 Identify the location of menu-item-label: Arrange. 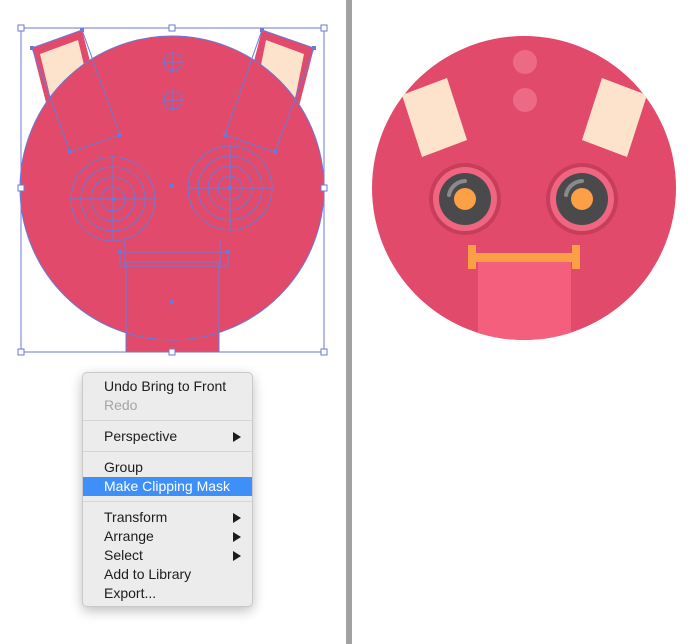
(129, 536).